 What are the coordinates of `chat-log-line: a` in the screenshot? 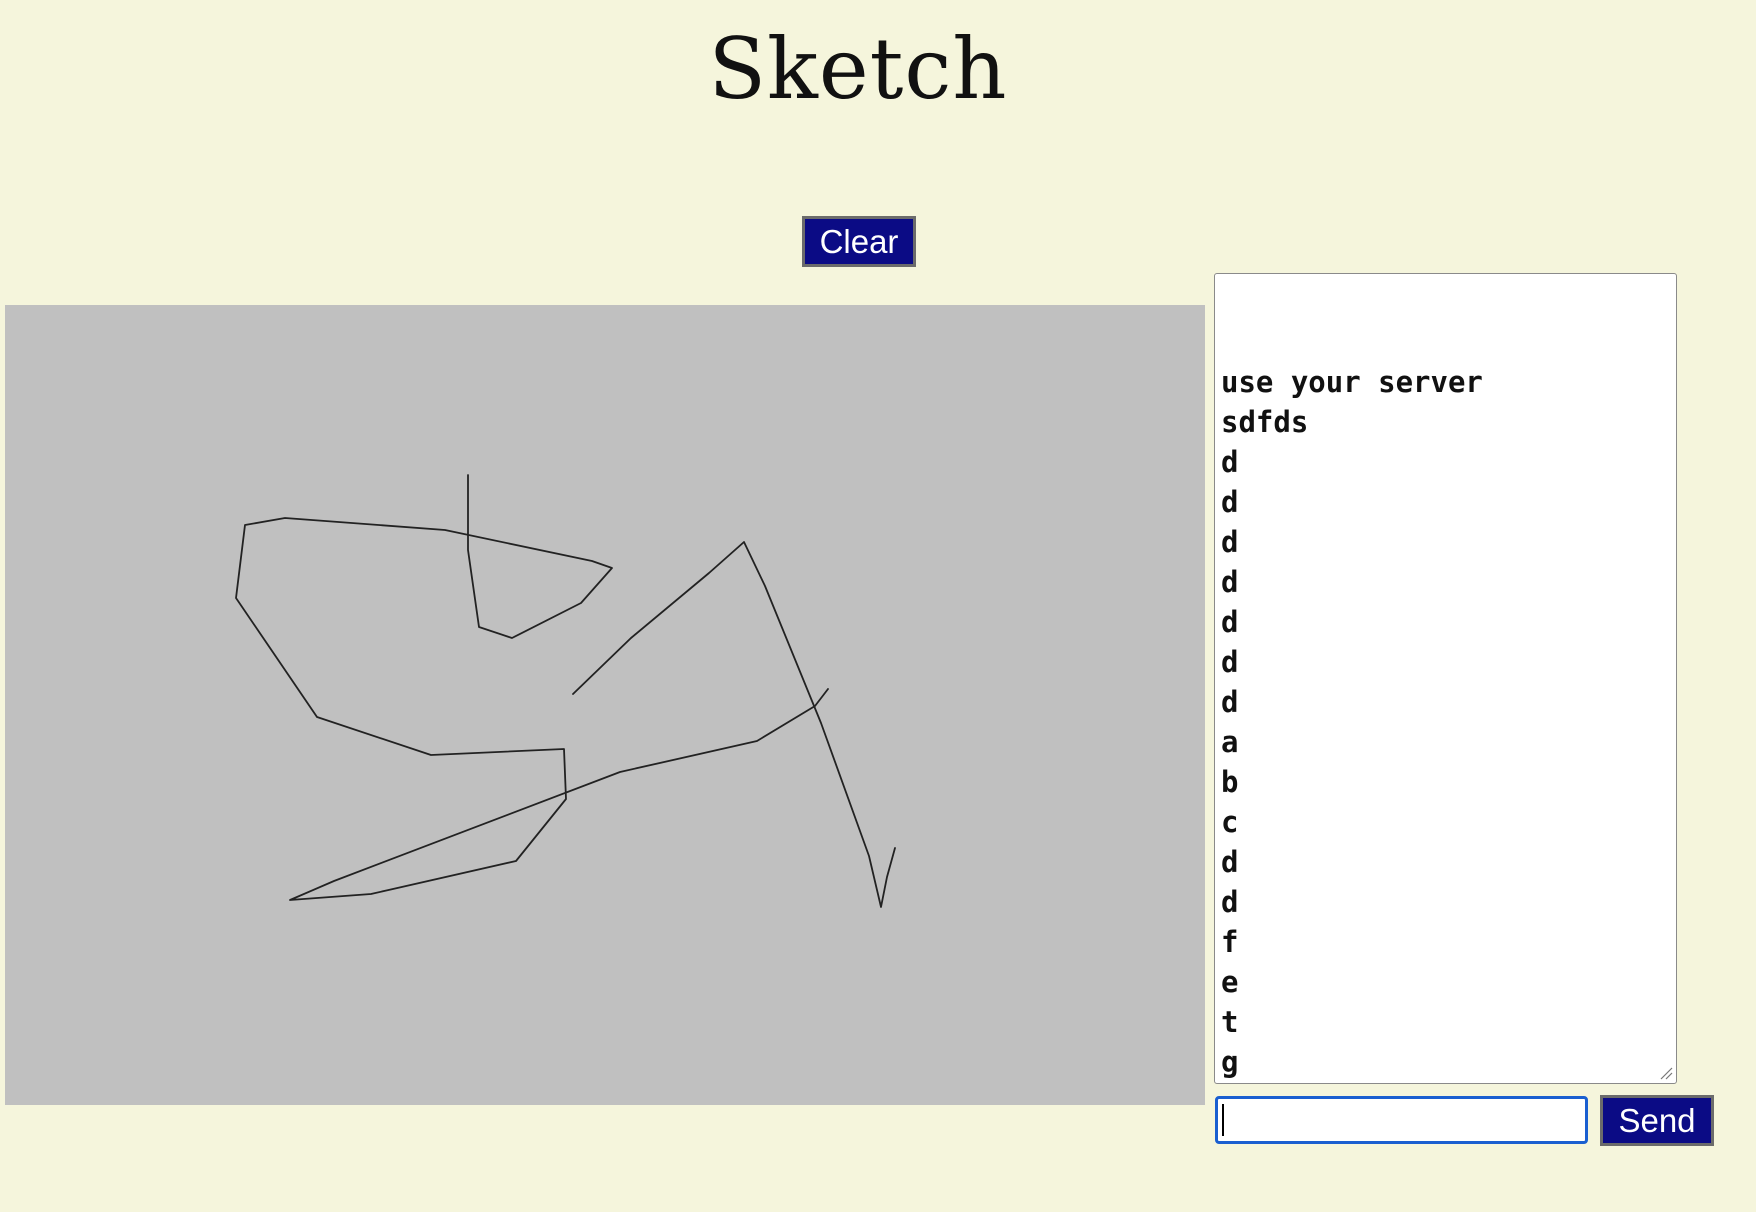 It's located at (1230, 742).